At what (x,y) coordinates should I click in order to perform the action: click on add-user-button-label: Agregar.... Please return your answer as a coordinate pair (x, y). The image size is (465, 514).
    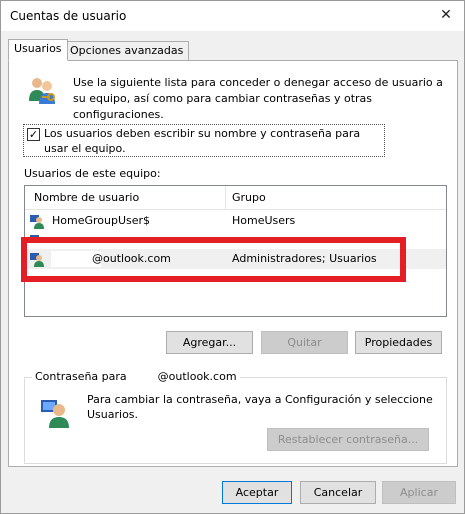
    Looking at the image, I should click on (209, 342).